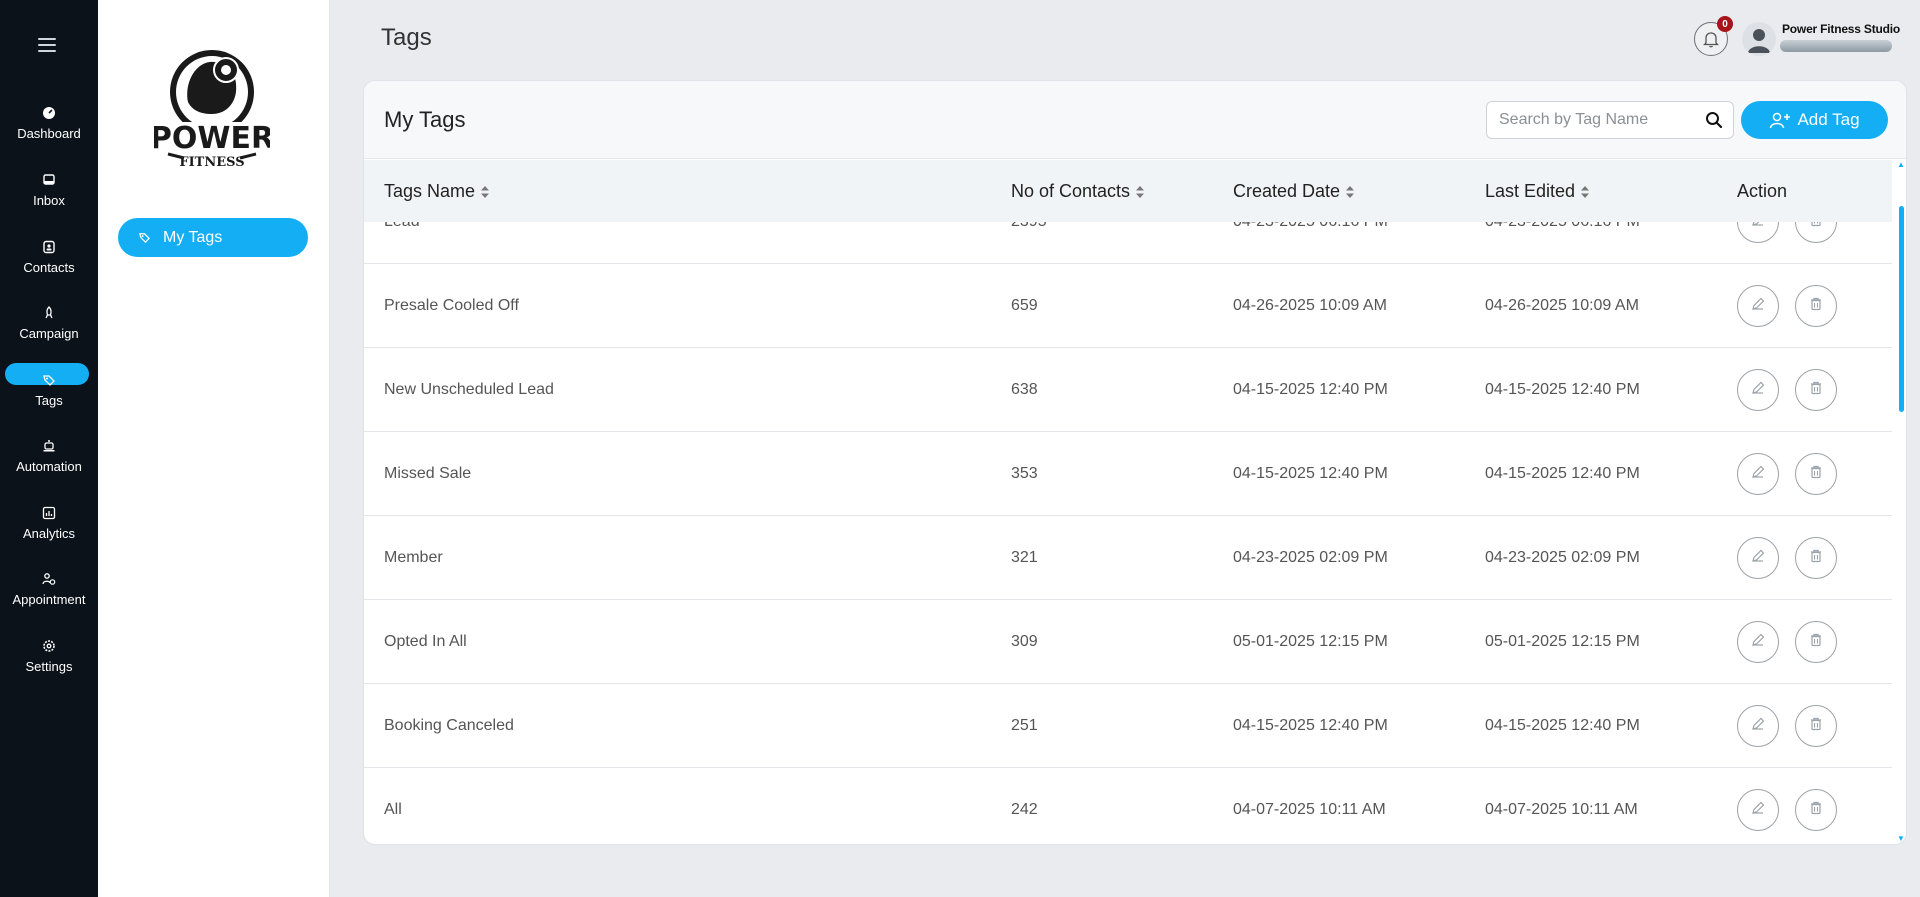 The width and height of the screenshot is (1920, 897). I want to click on contacts-count-cell: 309, so click(1024, 641).